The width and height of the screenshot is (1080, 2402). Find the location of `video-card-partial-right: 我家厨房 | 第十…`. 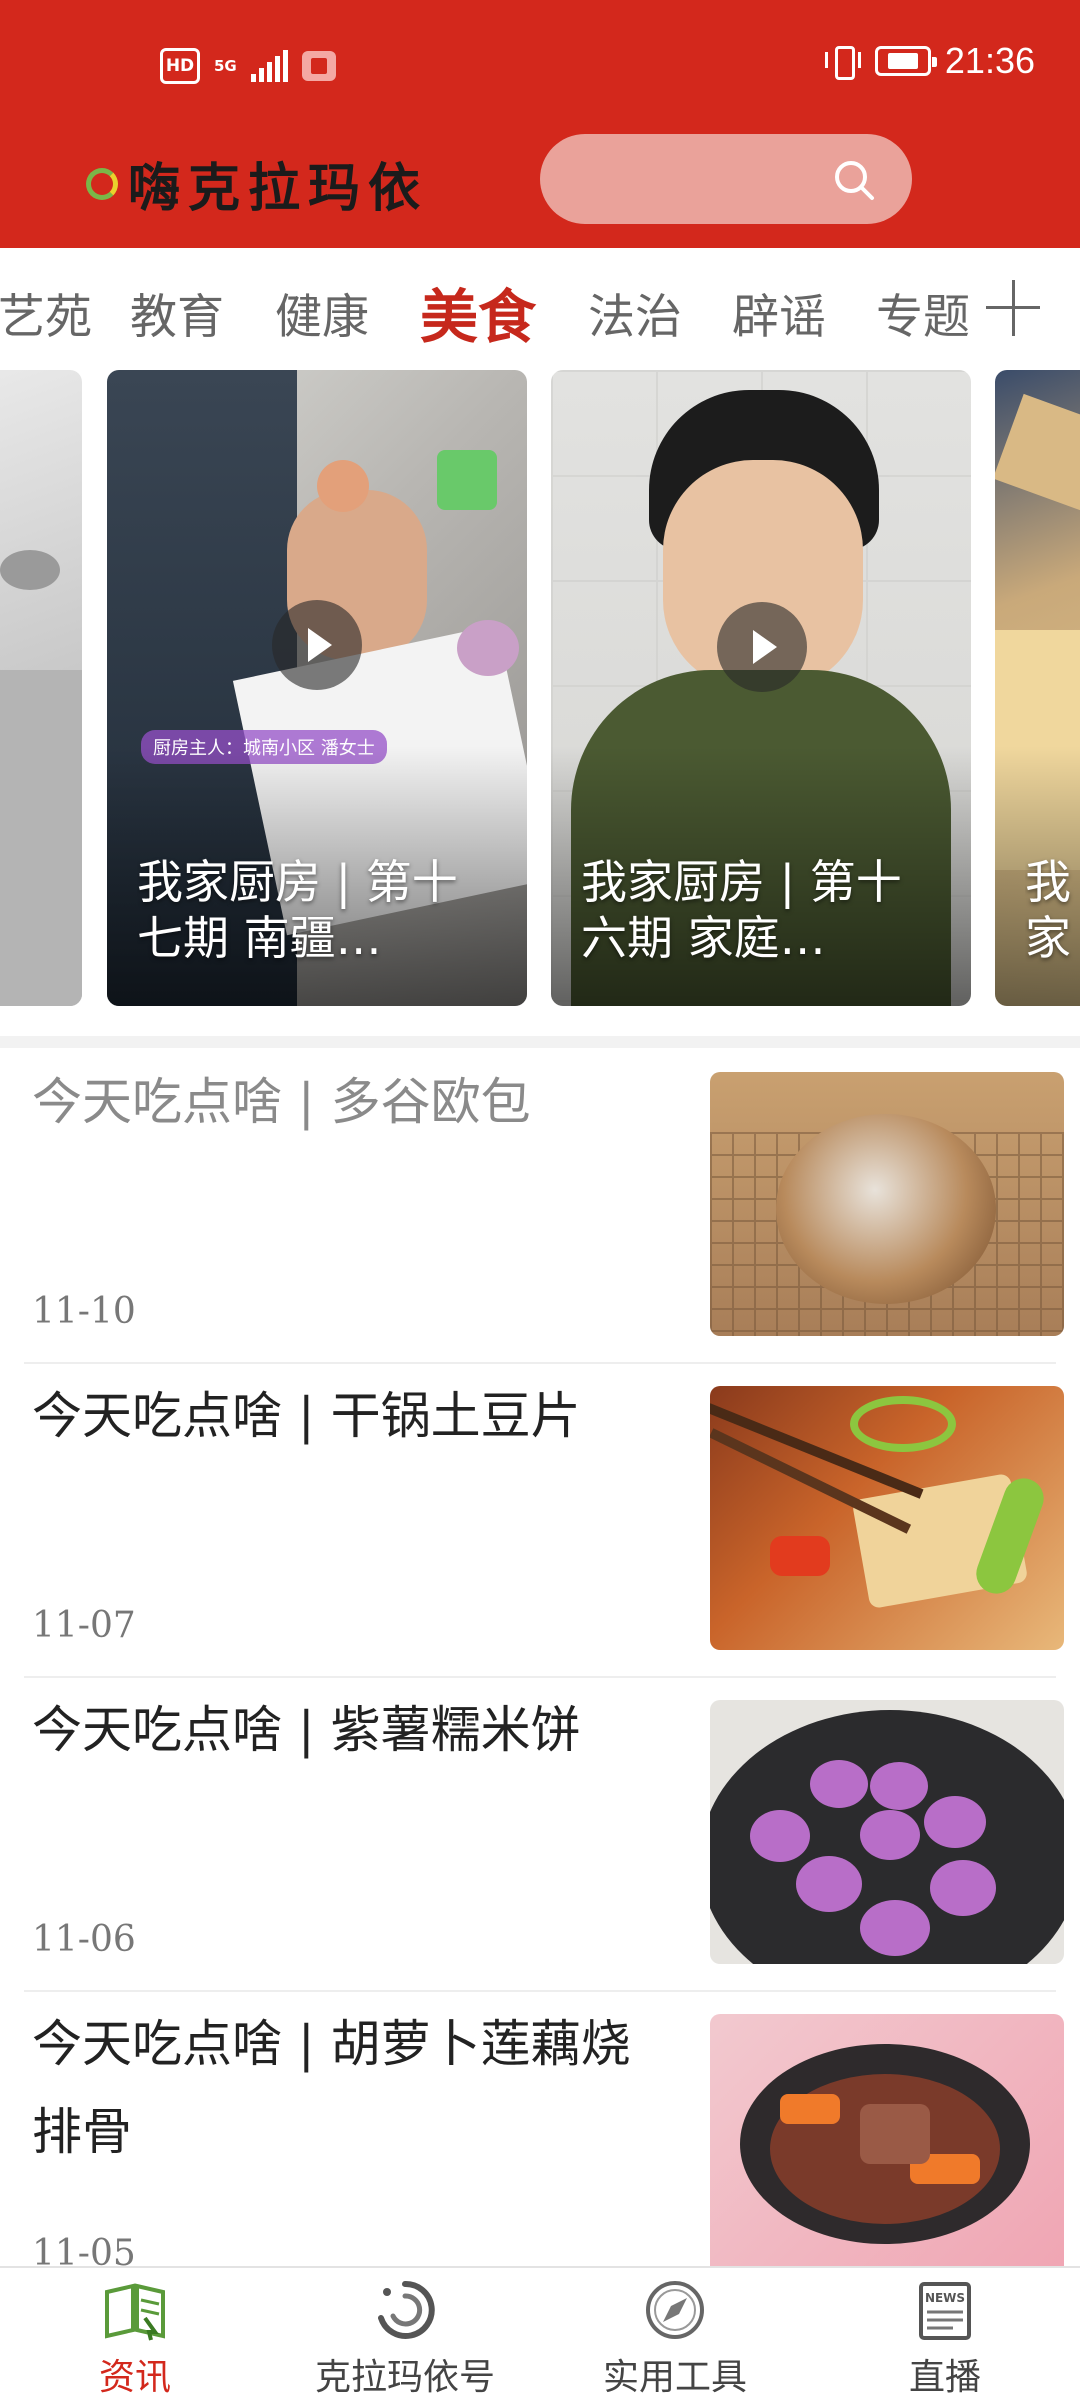

video-card-partial-right: 我家厨房 | 第十… is located at coordinates (1037, 688).